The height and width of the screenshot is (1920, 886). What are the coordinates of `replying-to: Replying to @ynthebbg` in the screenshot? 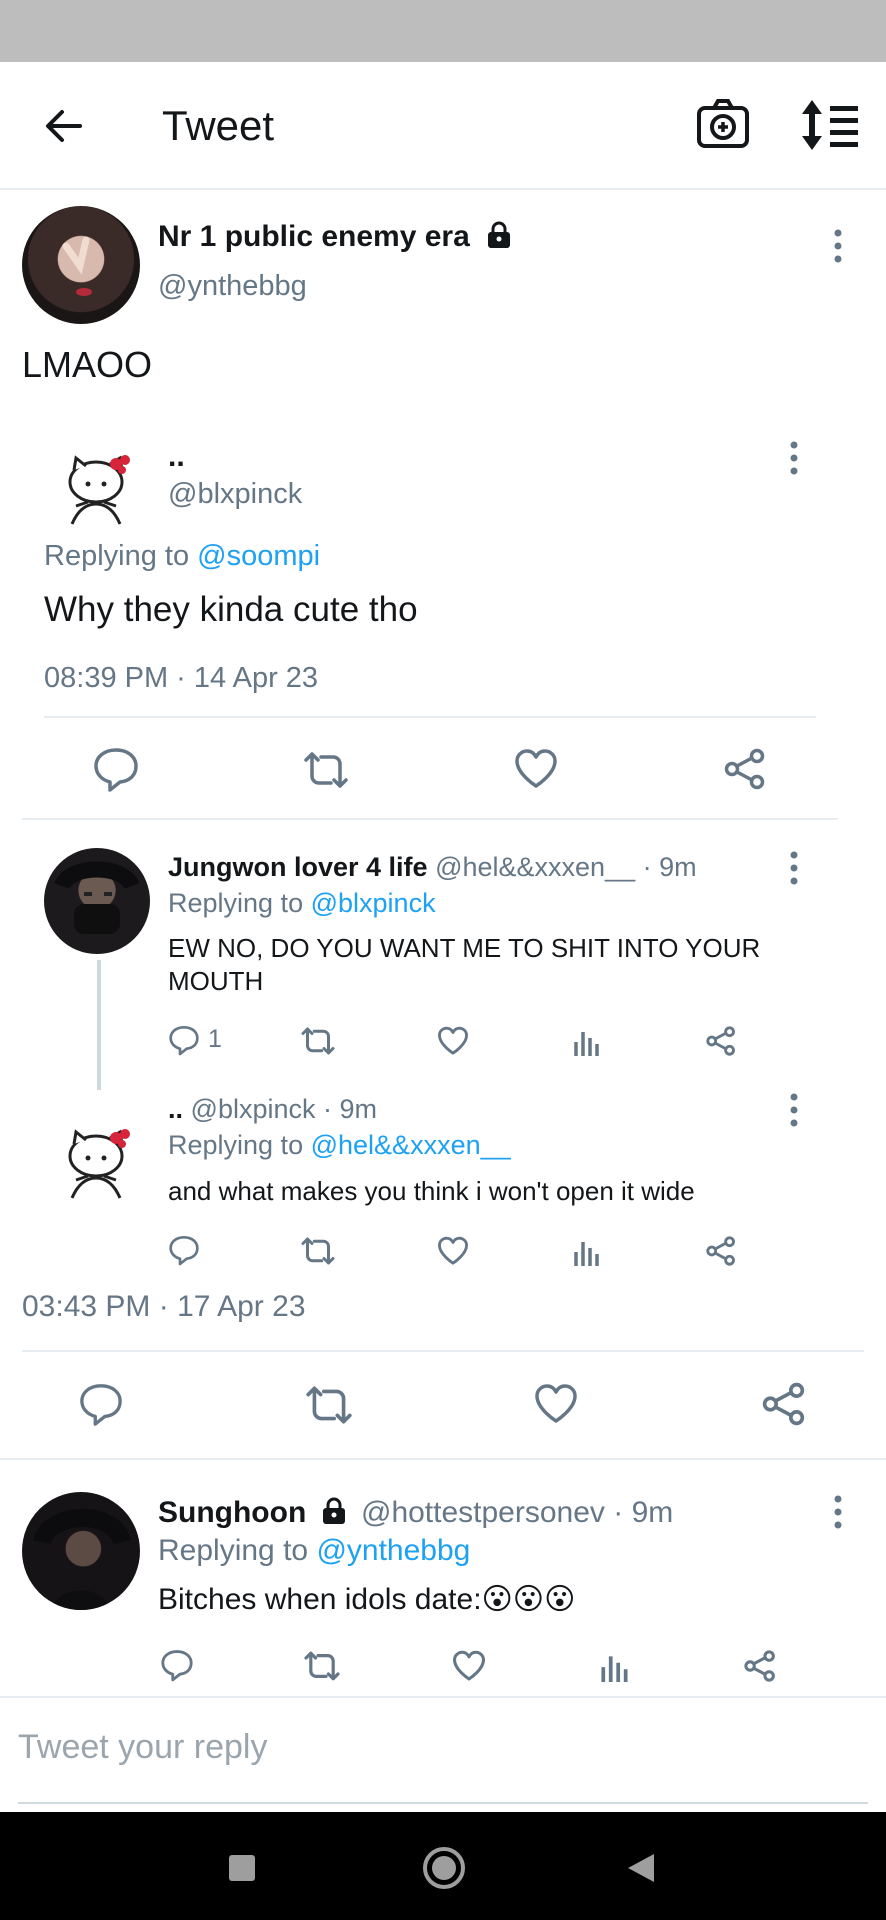 It's located at (314, 1551).